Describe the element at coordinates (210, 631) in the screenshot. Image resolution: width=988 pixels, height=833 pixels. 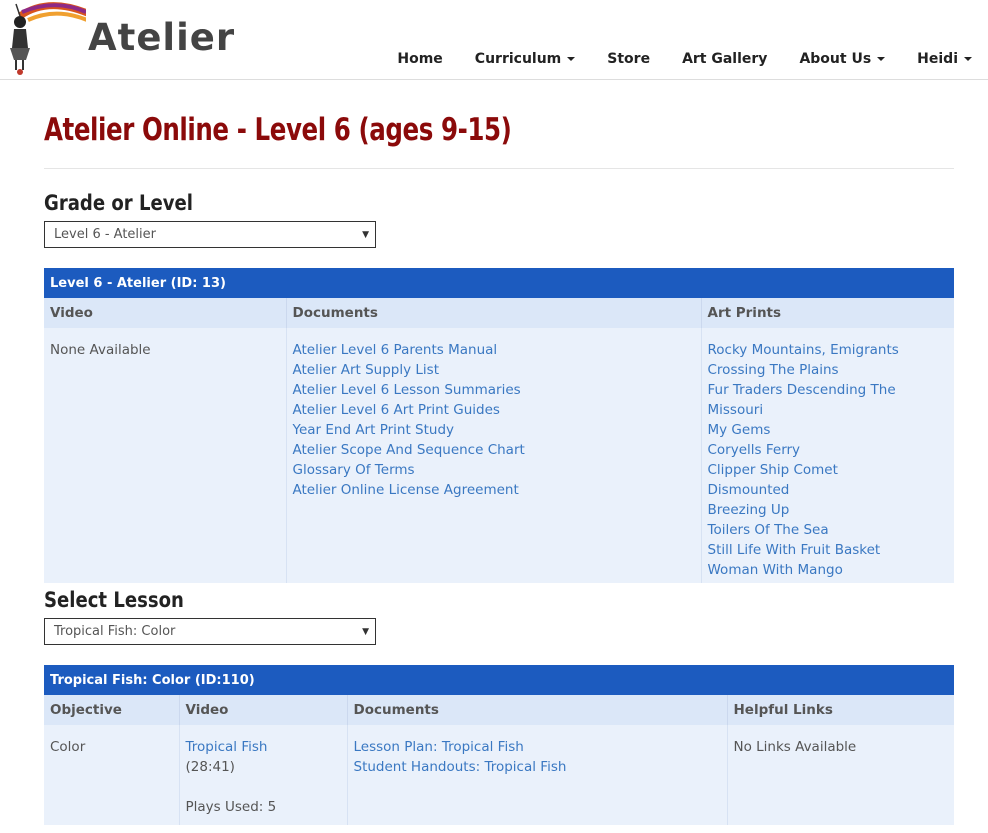
I see `lesson-select: Tropical Fish: Color ▼` at that location.